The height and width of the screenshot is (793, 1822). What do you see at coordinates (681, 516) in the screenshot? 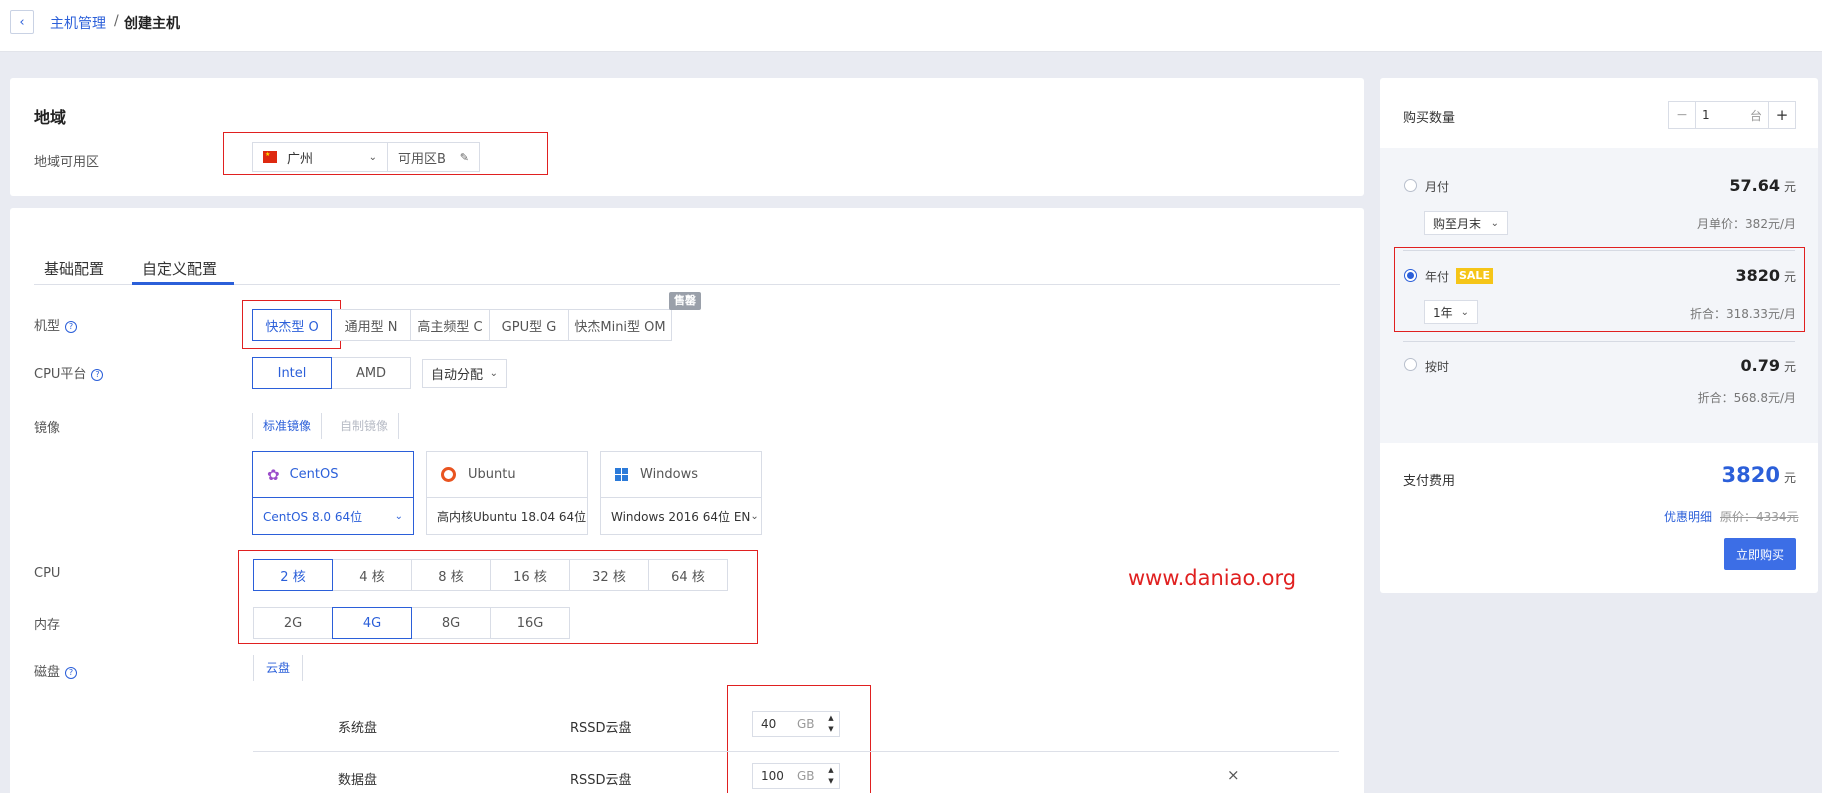
I see `os-version-select: Windows 2016 64位 EN ⌄` at bounding box center [681, 516].